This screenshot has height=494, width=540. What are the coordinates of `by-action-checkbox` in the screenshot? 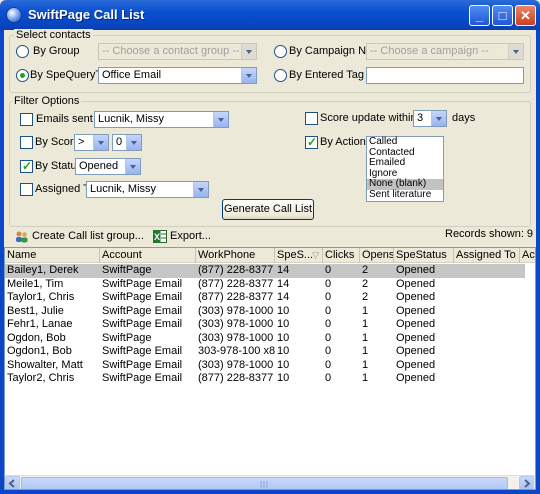 It's located at (311, 142).